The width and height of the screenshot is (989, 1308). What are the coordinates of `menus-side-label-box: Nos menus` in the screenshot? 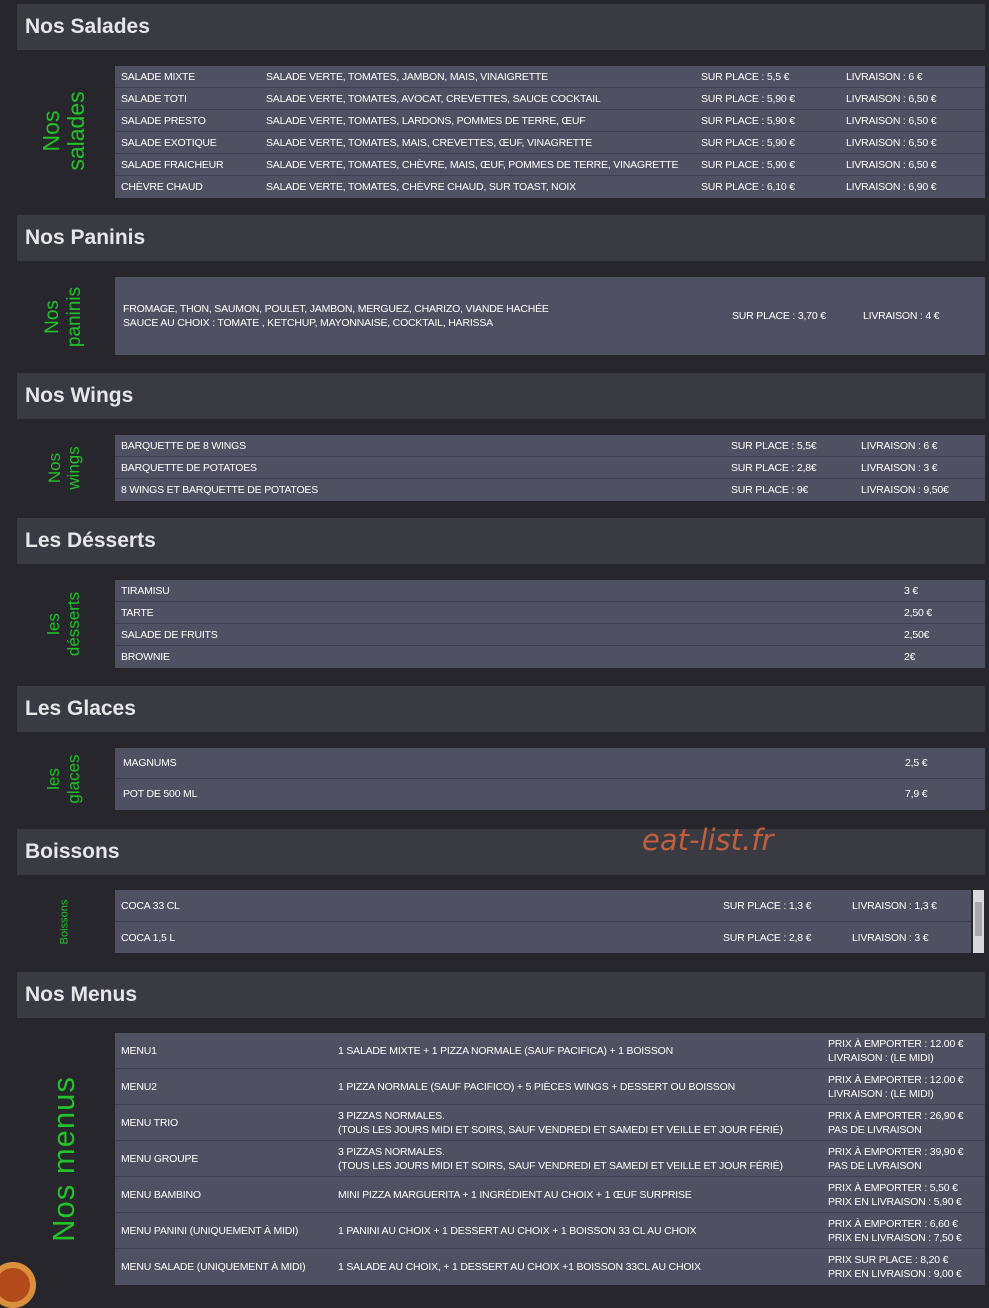 It's located at (64, 1159).